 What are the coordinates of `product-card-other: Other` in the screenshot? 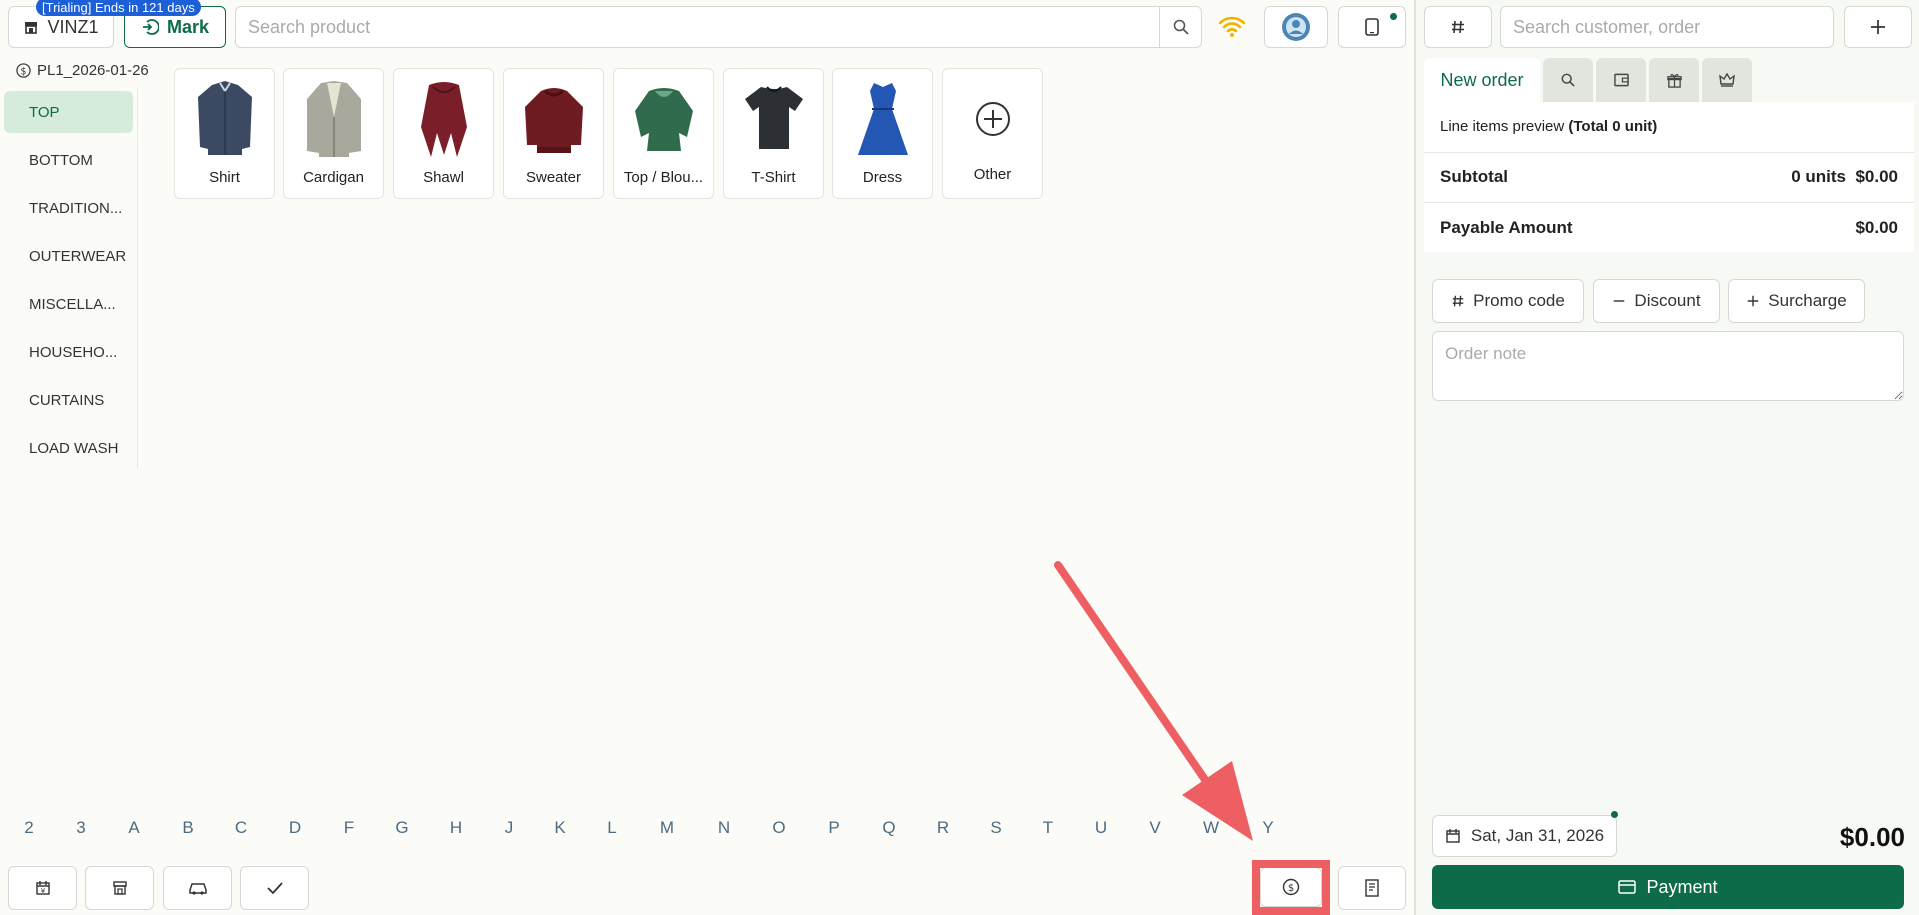 It's located at (992, 133).